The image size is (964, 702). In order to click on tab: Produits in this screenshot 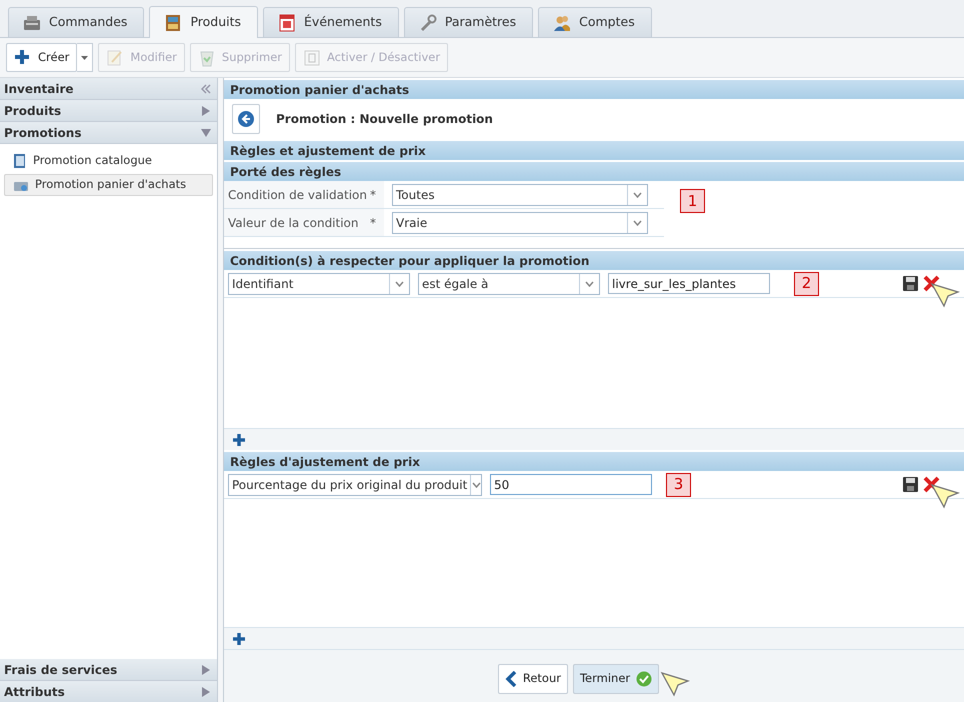, I will do `click(203, 22)`.